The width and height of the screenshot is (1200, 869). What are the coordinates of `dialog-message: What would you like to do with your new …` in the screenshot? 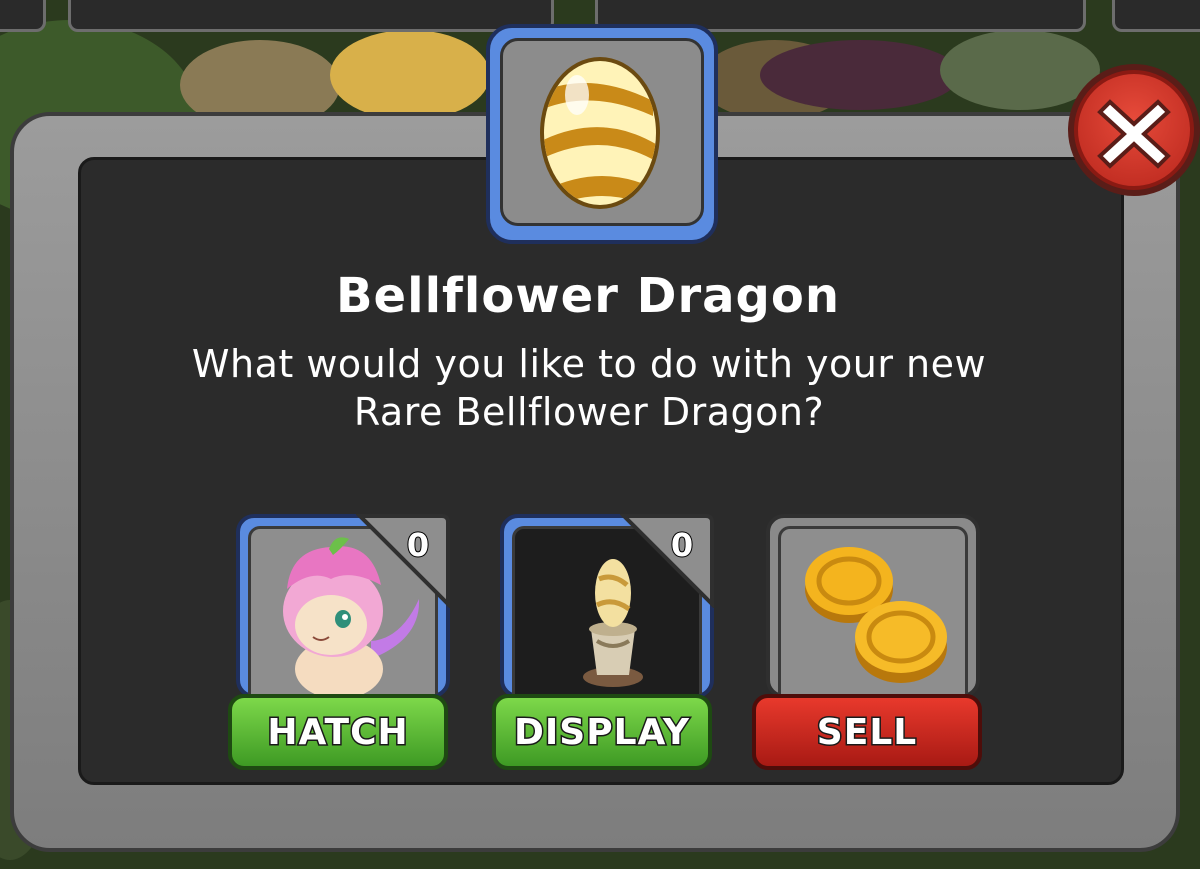 It's located at (589, 388).